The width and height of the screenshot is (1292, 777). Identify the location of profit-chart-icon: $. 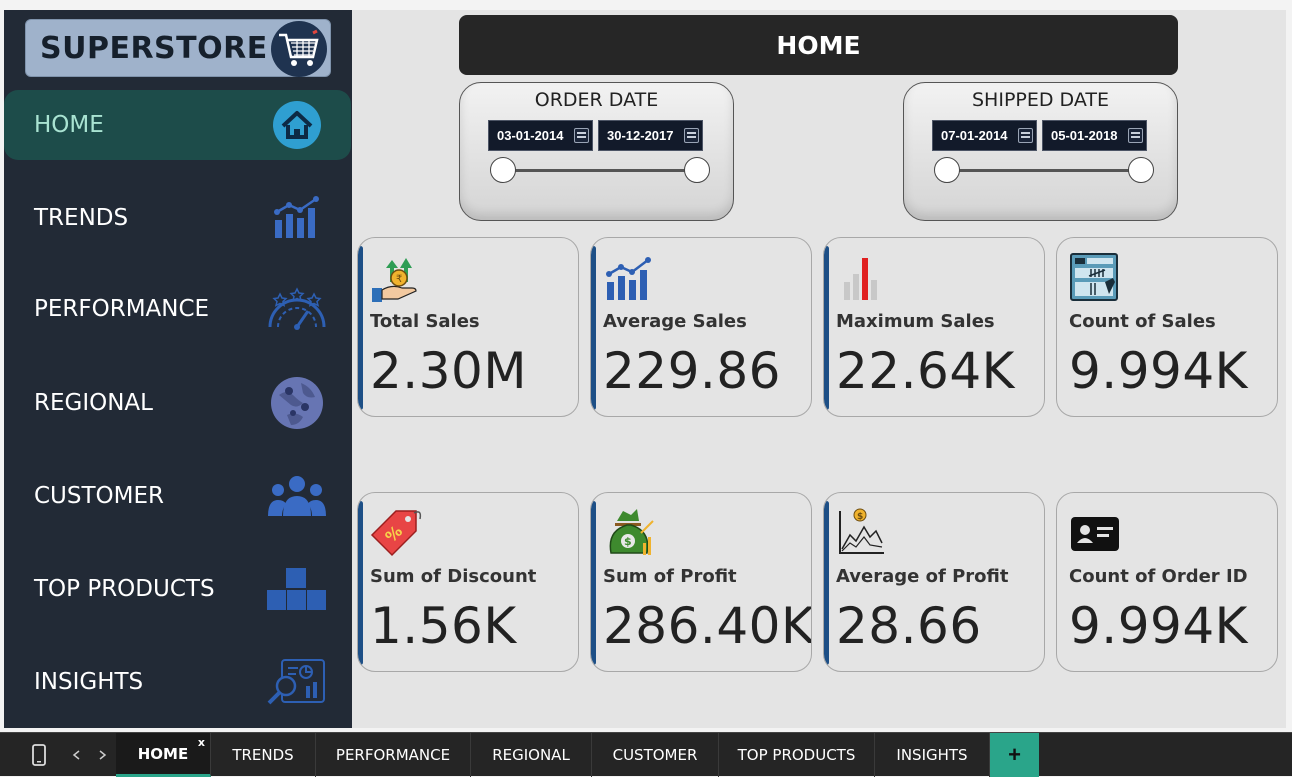
(861, 531).